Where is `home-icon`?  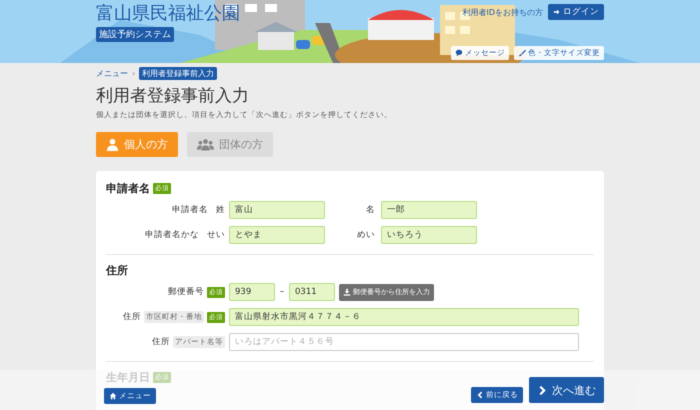 home-icon is located at coordinates (113, 396).